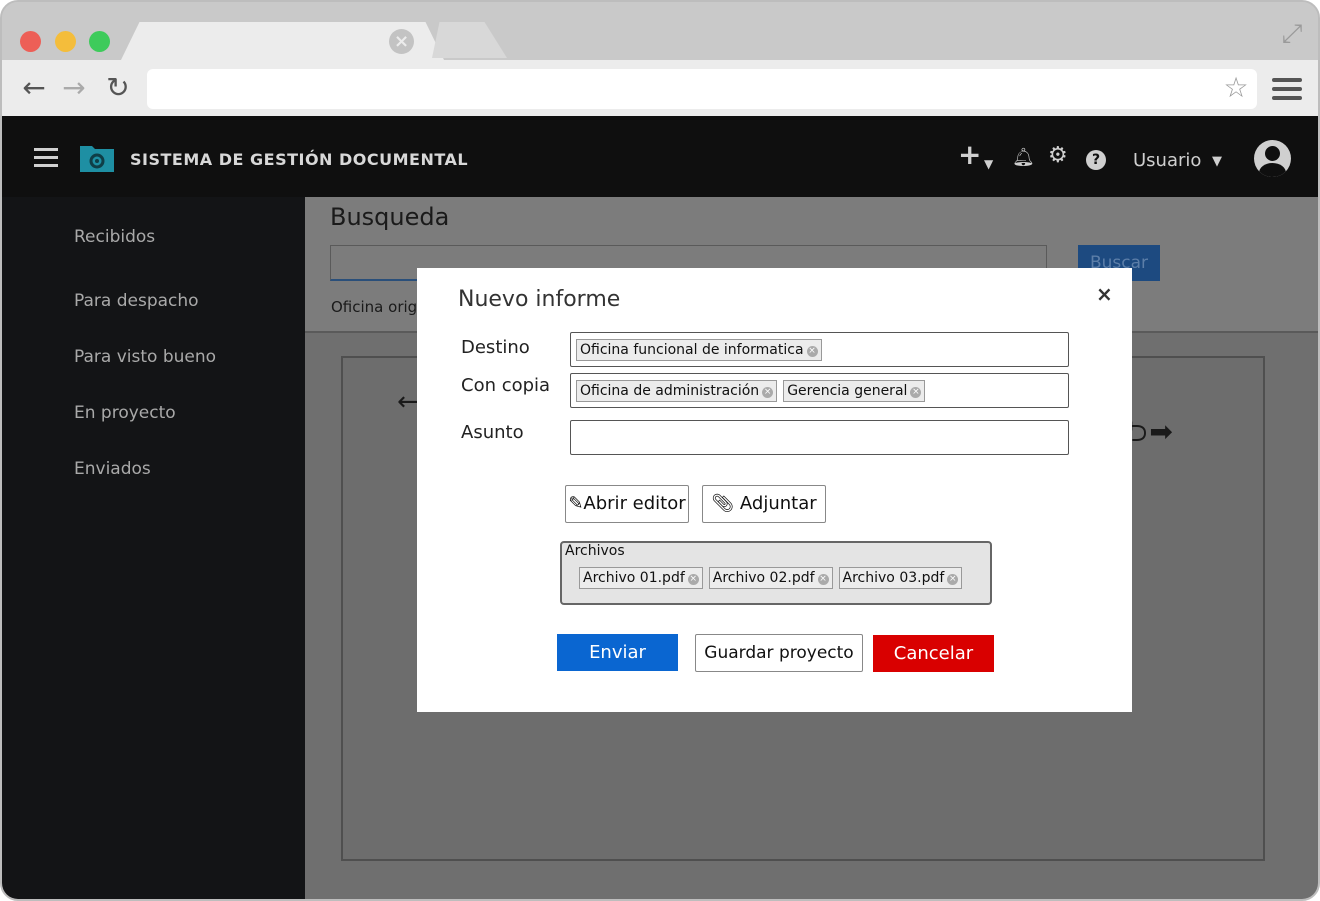 This screenshot has width=1320, height=901. I want to click on asunto-field, so click(819, 437).